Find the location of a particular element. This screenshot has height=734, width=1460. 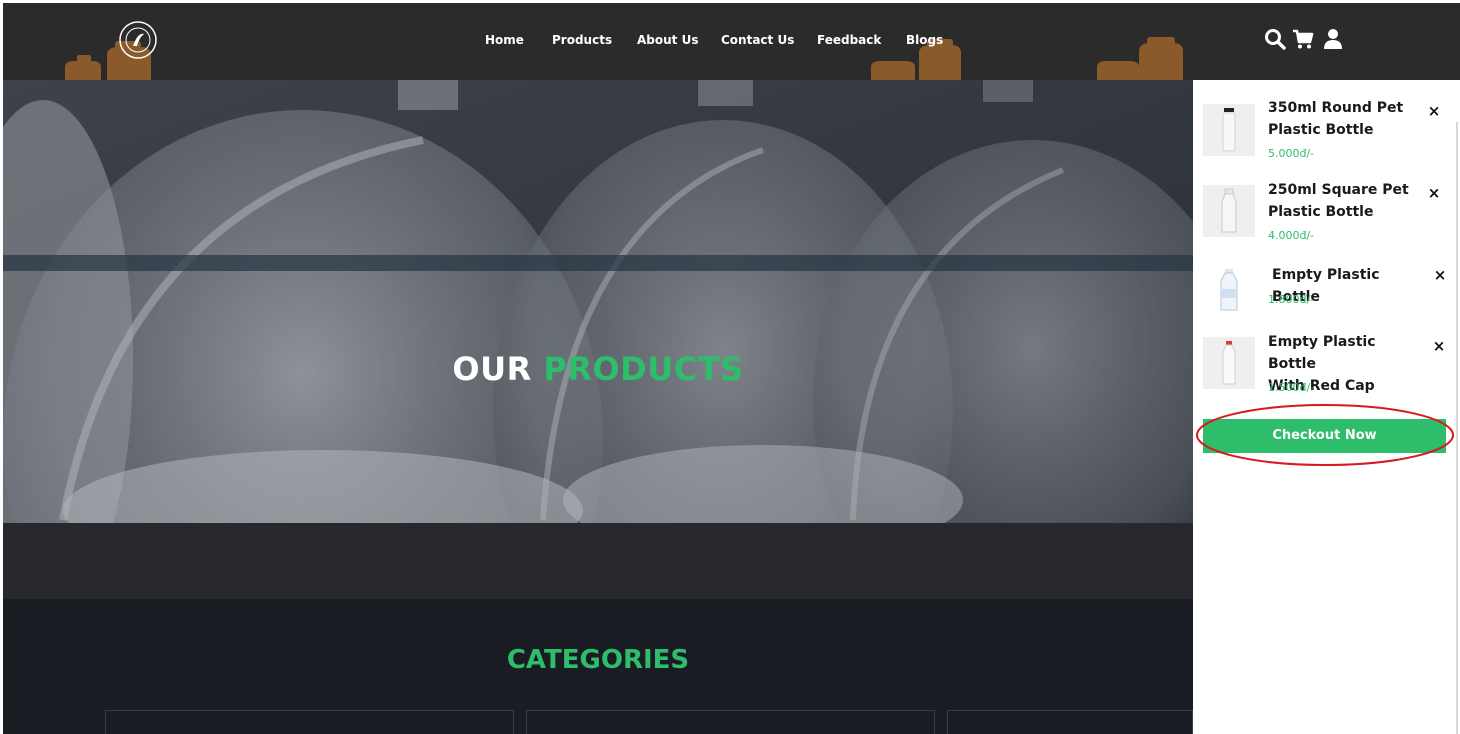

cart-scrollbar is located at coordinates (1457, 428).